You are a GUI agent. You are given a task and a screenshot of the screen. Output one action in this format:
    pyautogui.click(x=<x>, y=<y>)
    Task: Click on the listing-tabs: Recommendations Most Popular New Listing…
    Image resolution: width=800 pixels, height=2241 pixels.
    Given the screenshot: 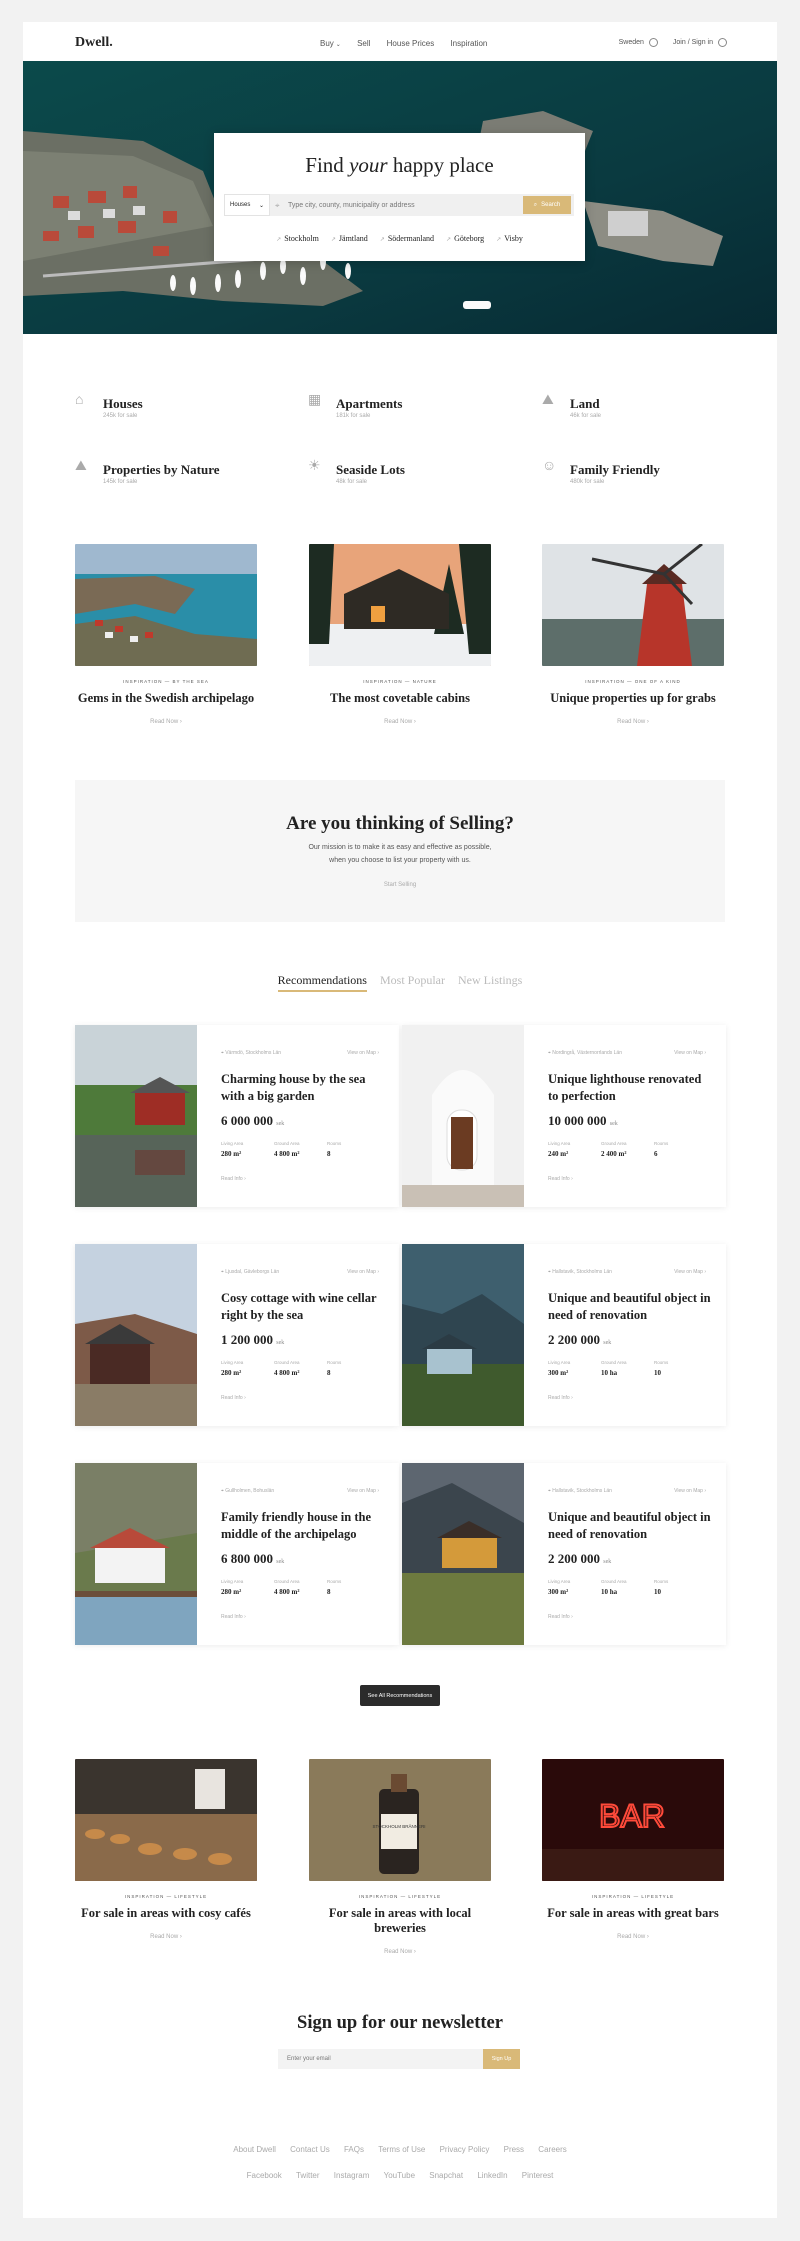 What is the action you would take?
    pyautogui.click(x=400, y=982)
    